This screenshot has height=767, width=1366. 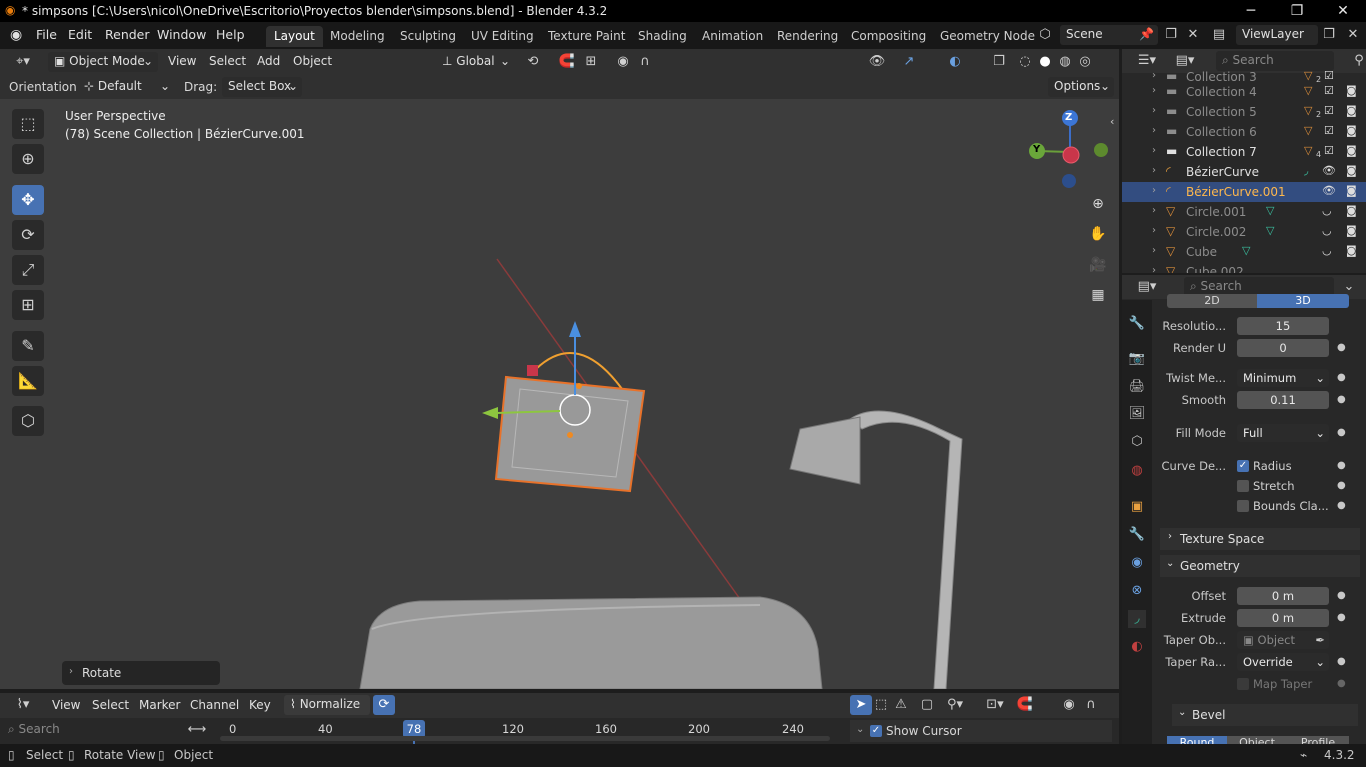 What do you see at coordinates (1137, 471) in the screenshot?
I see `world-tab-icon: ◍` at bounding box center [1137, 471].